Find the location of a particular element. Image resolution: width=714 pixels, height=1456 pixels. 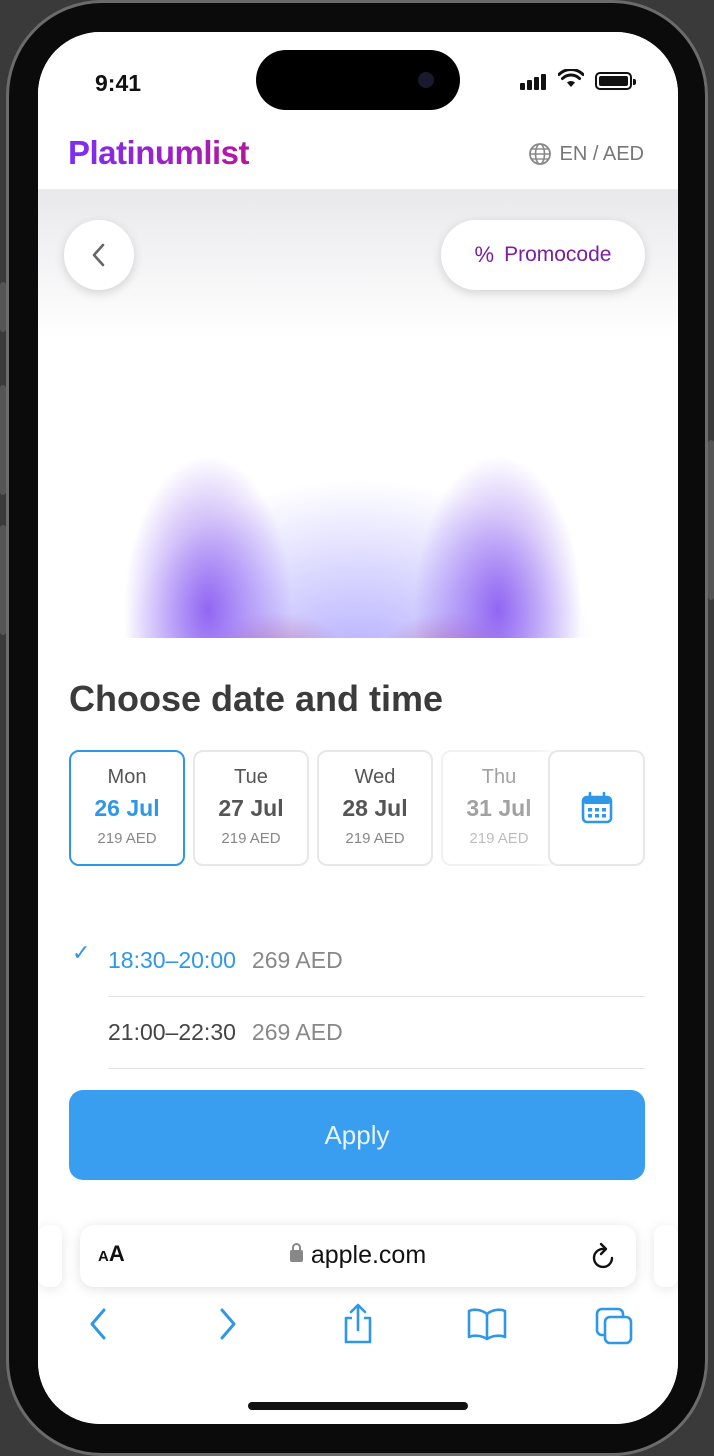

next-tab-preview is located at coordinates (666, 1256).